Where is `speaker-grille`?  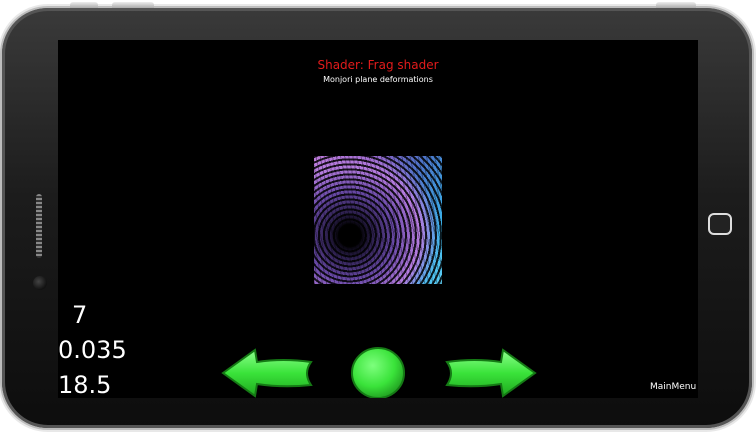 speaker-grille is located at coordinates (39, 226).